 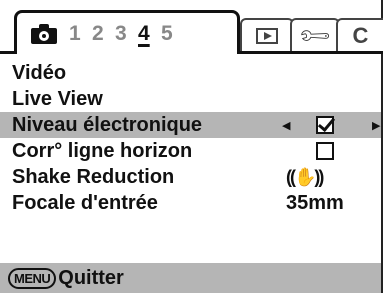 I want to click on horizon-correction-checkbox, so click(x=325, y=151).